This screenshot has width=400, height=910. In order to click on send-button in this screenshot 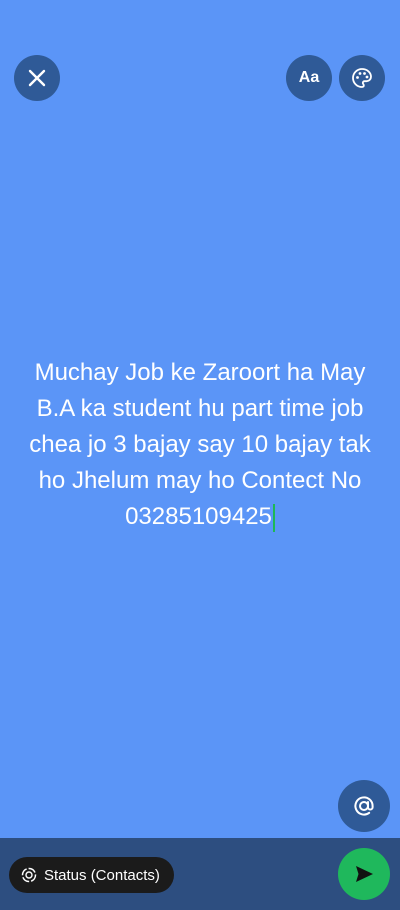, I will do `click(364, 874)`.